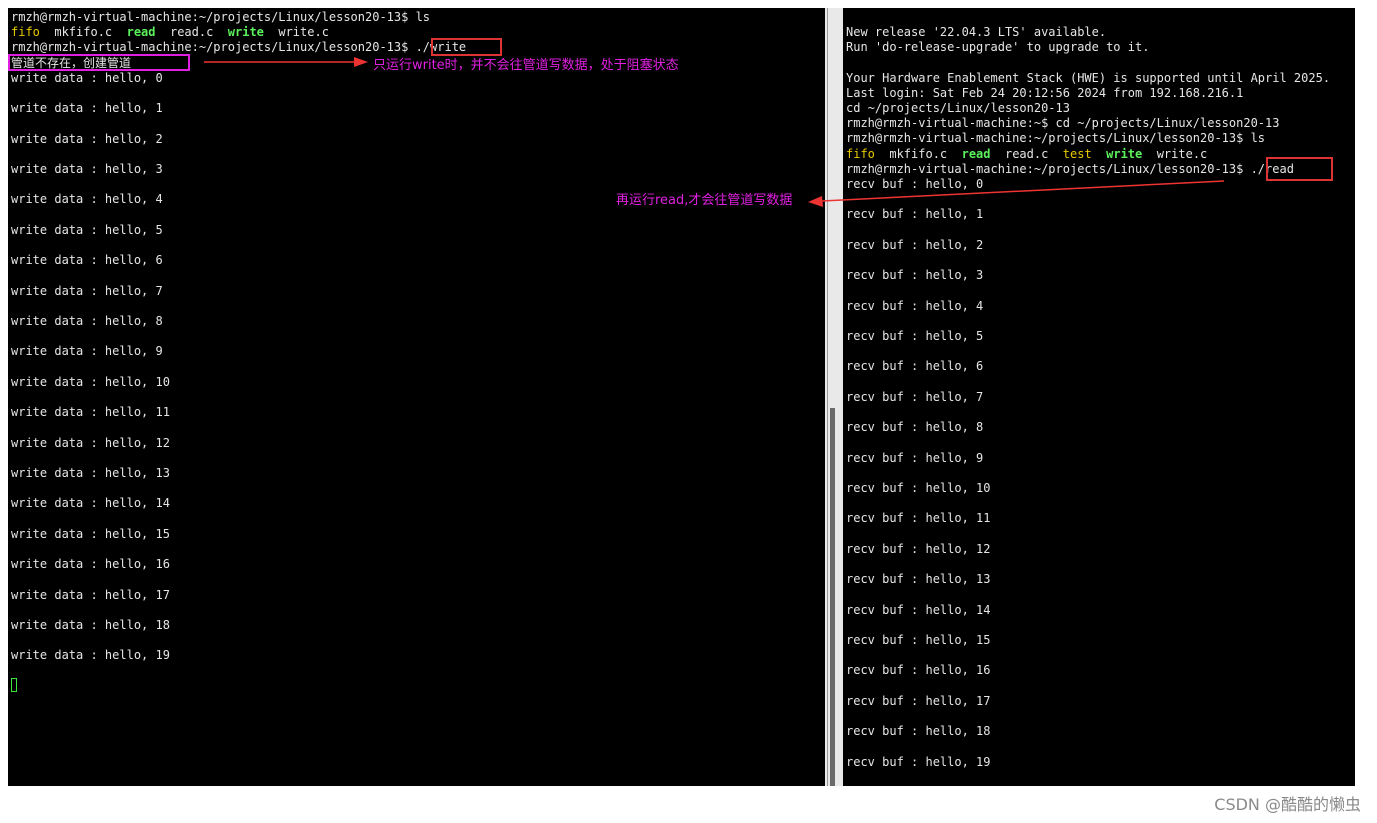  I want to click on terminal-line: recv buf : hello, 17, so click(918, 701).